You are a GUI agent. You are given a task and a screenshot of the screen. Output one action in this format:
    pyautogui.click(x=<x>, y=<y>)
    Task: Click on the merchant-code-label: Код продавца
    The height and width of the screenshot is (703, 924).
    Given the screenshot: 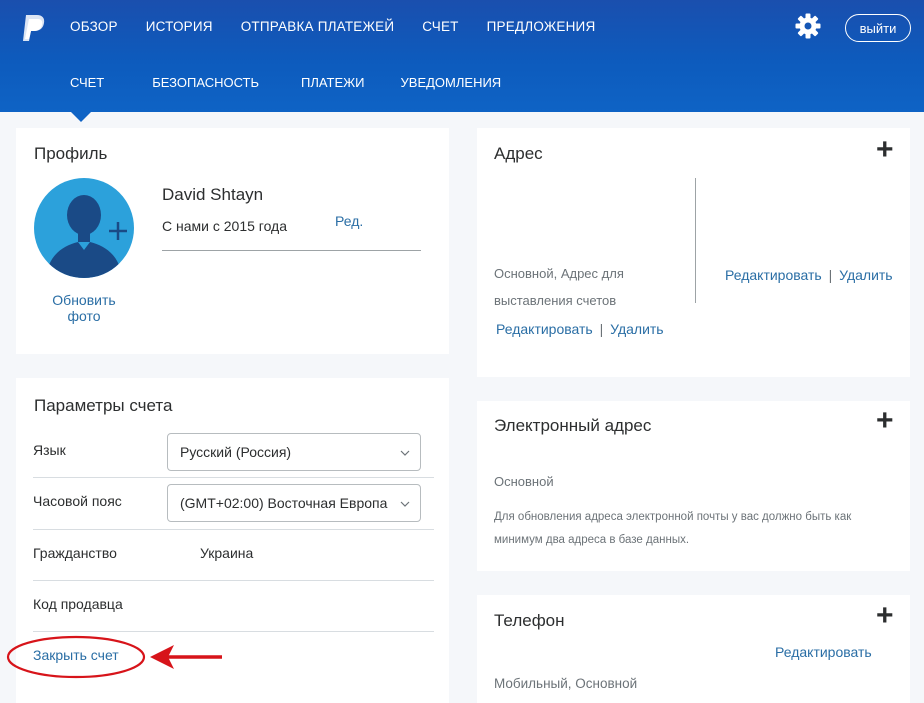 What is the action you would take?
    pyautogui.click(x=78, y=604)
    